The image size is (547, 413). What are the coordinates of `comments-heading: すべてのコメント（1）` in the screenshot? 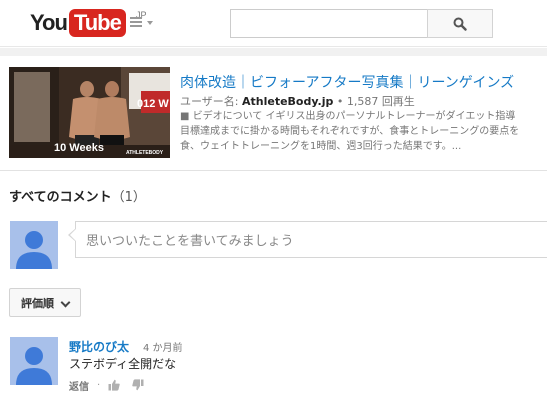 It's located at (77, 195).